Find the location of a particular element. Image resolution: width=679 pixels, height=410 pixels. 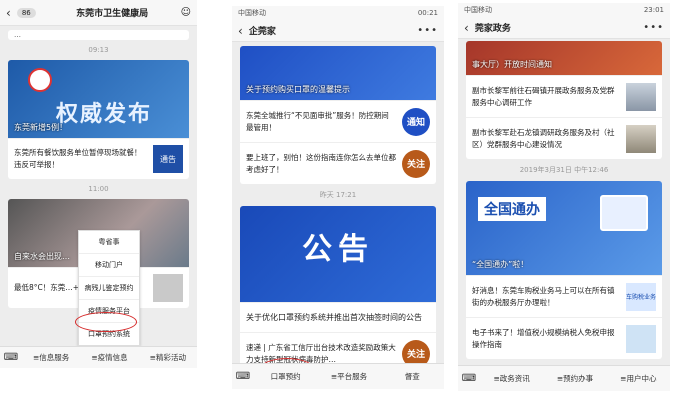

hero-image: 权威发布 东莞新增5例！ is located at coordinates (98, 99).